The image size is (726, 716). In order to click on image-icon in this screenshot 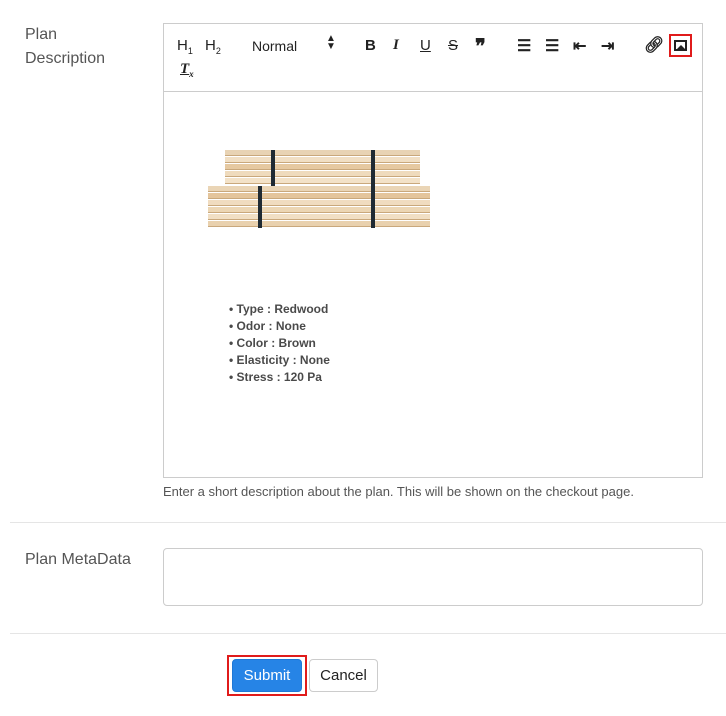, I will do `click(680, 45)`.